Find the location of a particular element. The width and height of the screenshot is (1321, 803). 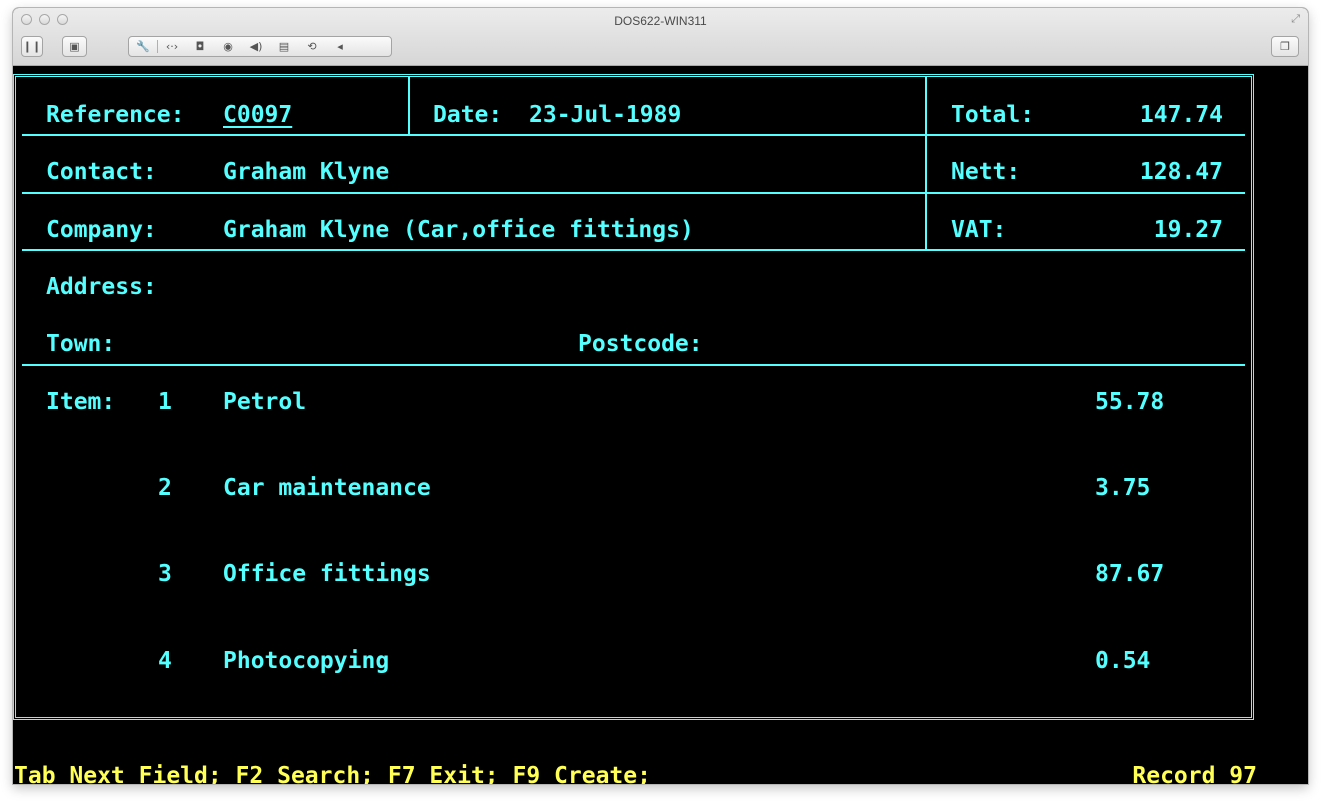

contact-label: Contact: is located at coordinates (101, 172).